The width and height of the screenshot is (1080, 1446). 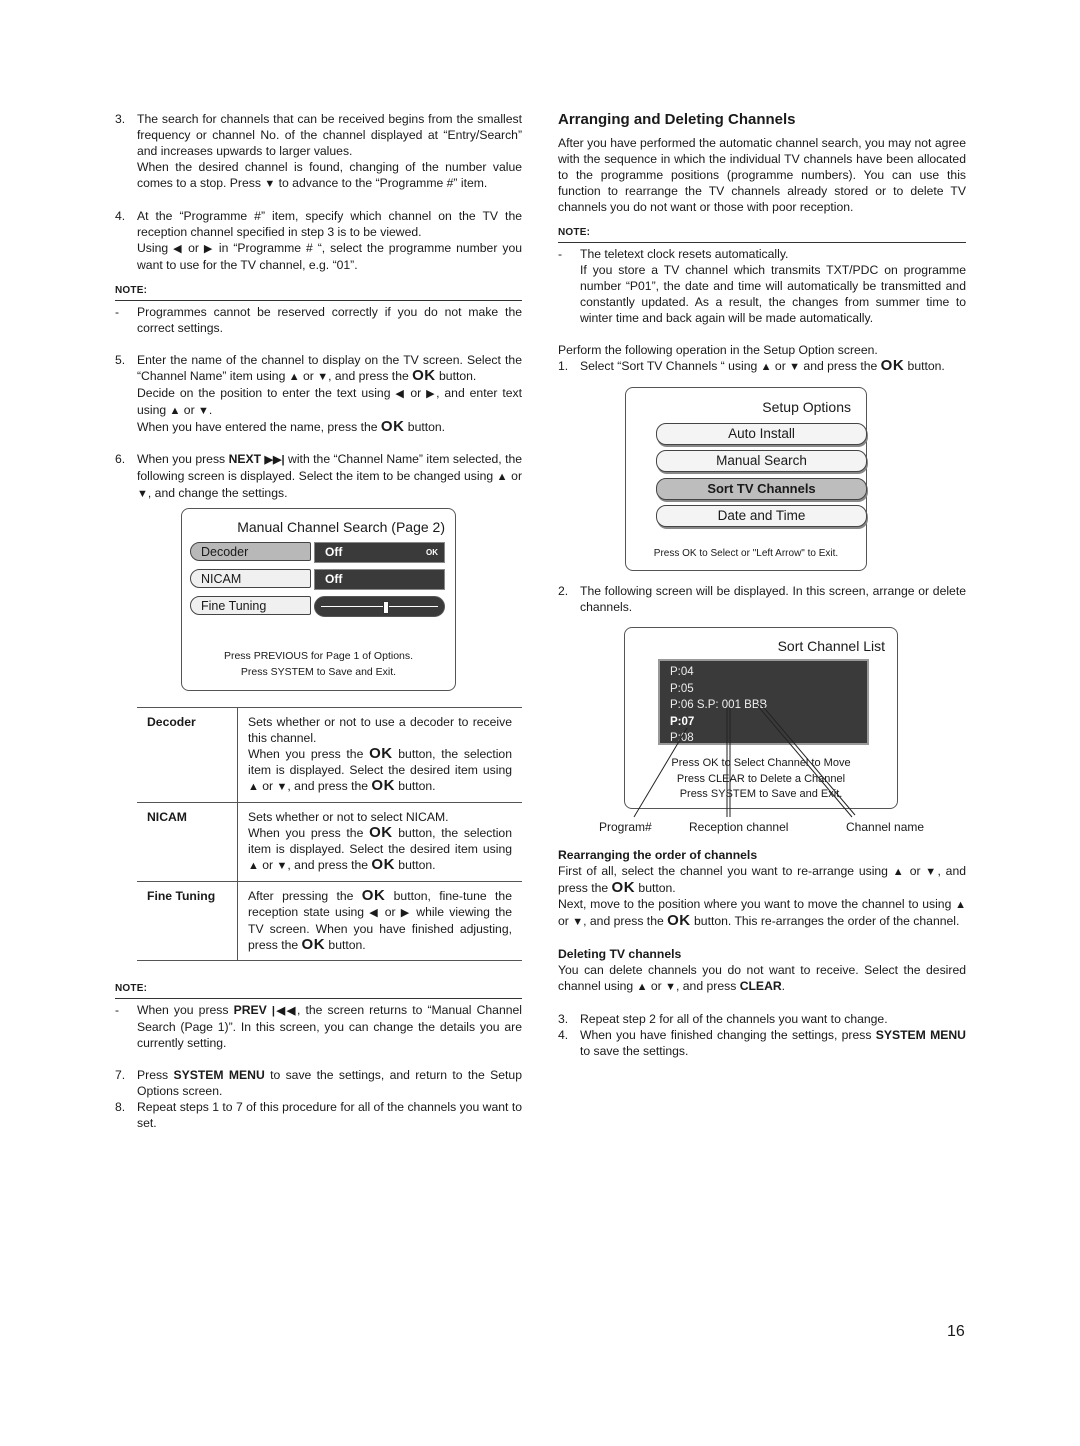 I want to click on date-and-time-button: Date and Time, so click(x=761, y=516).